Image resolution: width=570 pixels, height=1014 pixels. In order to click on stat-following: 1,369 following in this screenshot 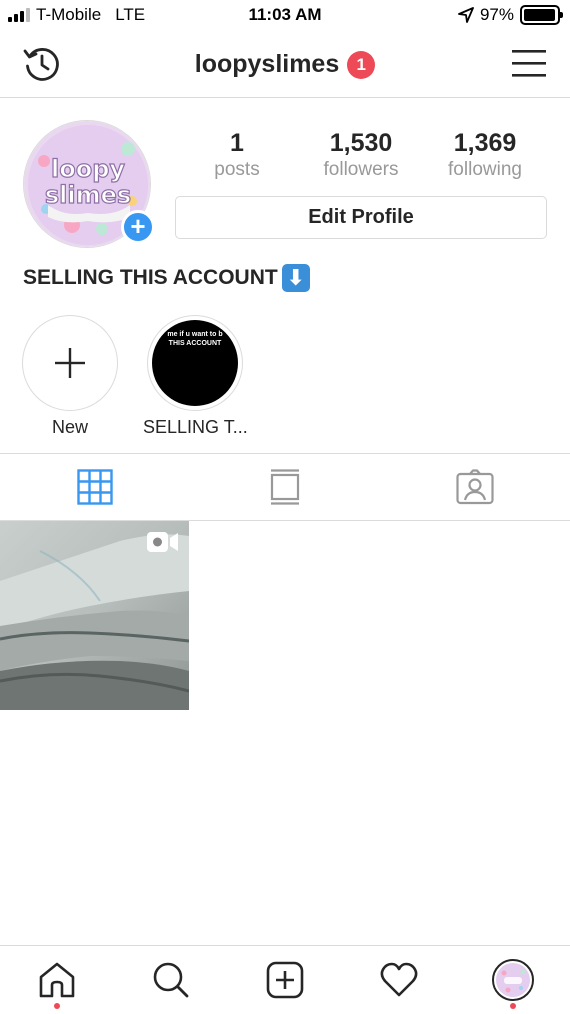, I will do `click(485, 155)`.